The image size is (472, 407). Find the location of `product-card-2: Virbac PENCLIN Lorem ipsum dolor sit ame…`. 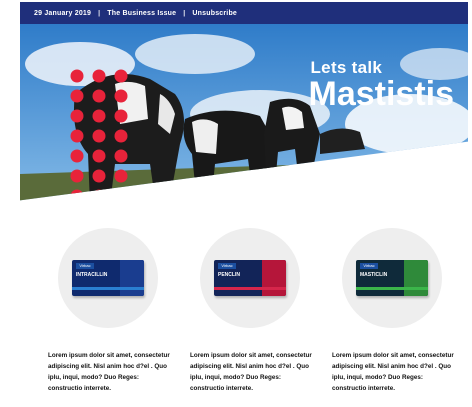

product-card-2: Virbac PENCLIN Lorem ipsum dolor sit ame… is located at coordinates (250, 311).